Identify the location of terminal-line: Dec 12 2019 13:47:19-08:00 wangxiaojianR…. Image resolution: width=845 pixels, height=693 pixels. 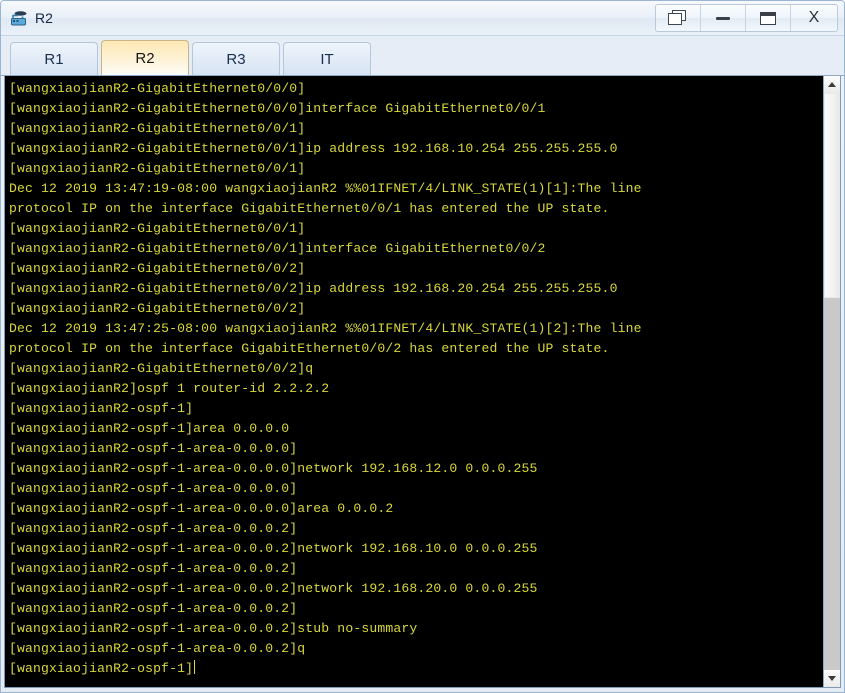
(325, 188).